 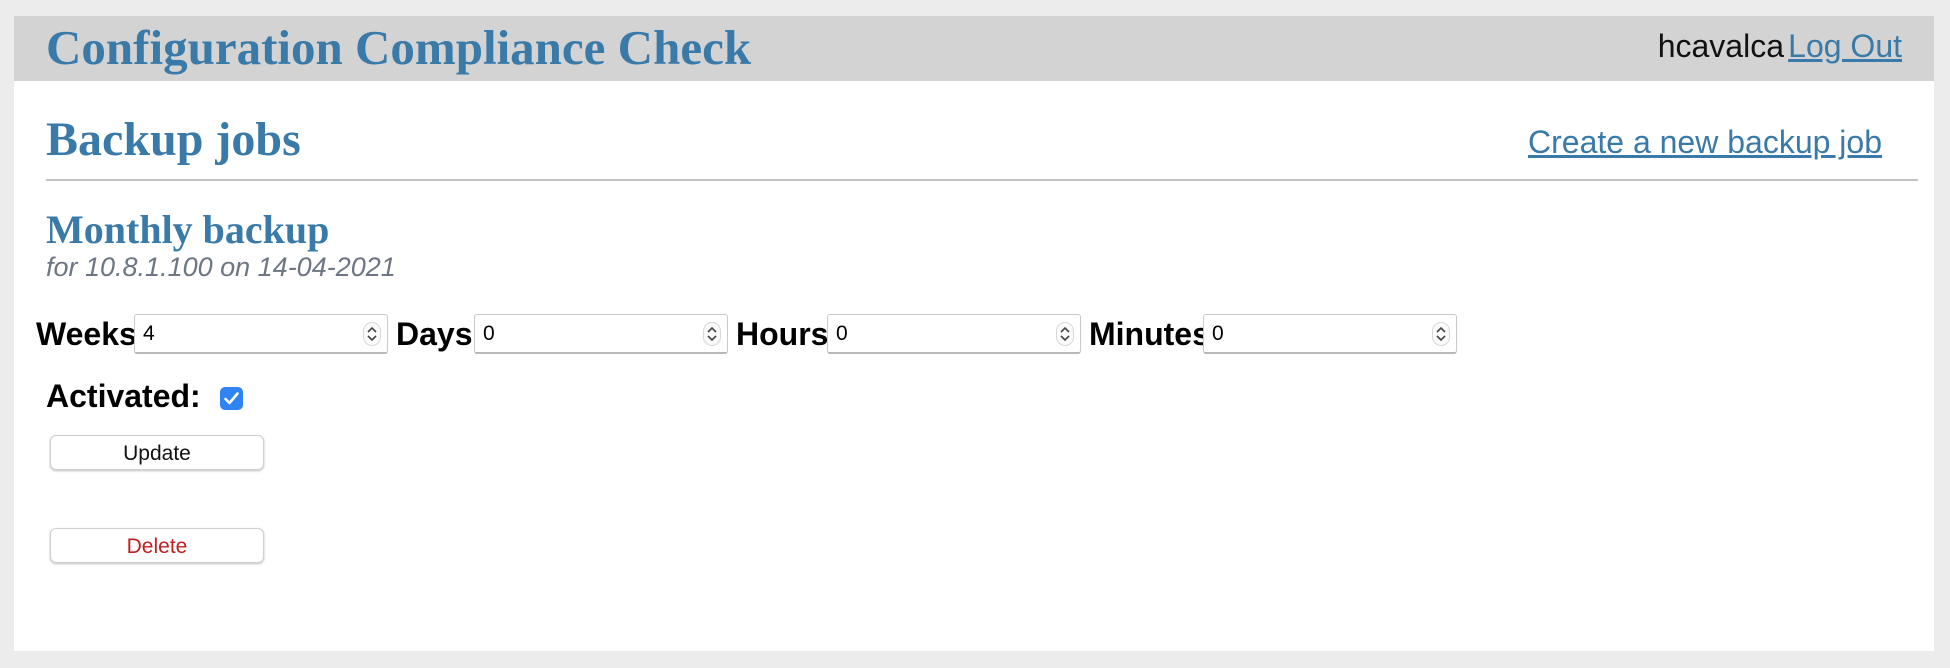 What do you see at coordinates (399, 47) in the screenshot?
I see `app-title: Configuration Compliance Check` at bounding box center [399, 47].